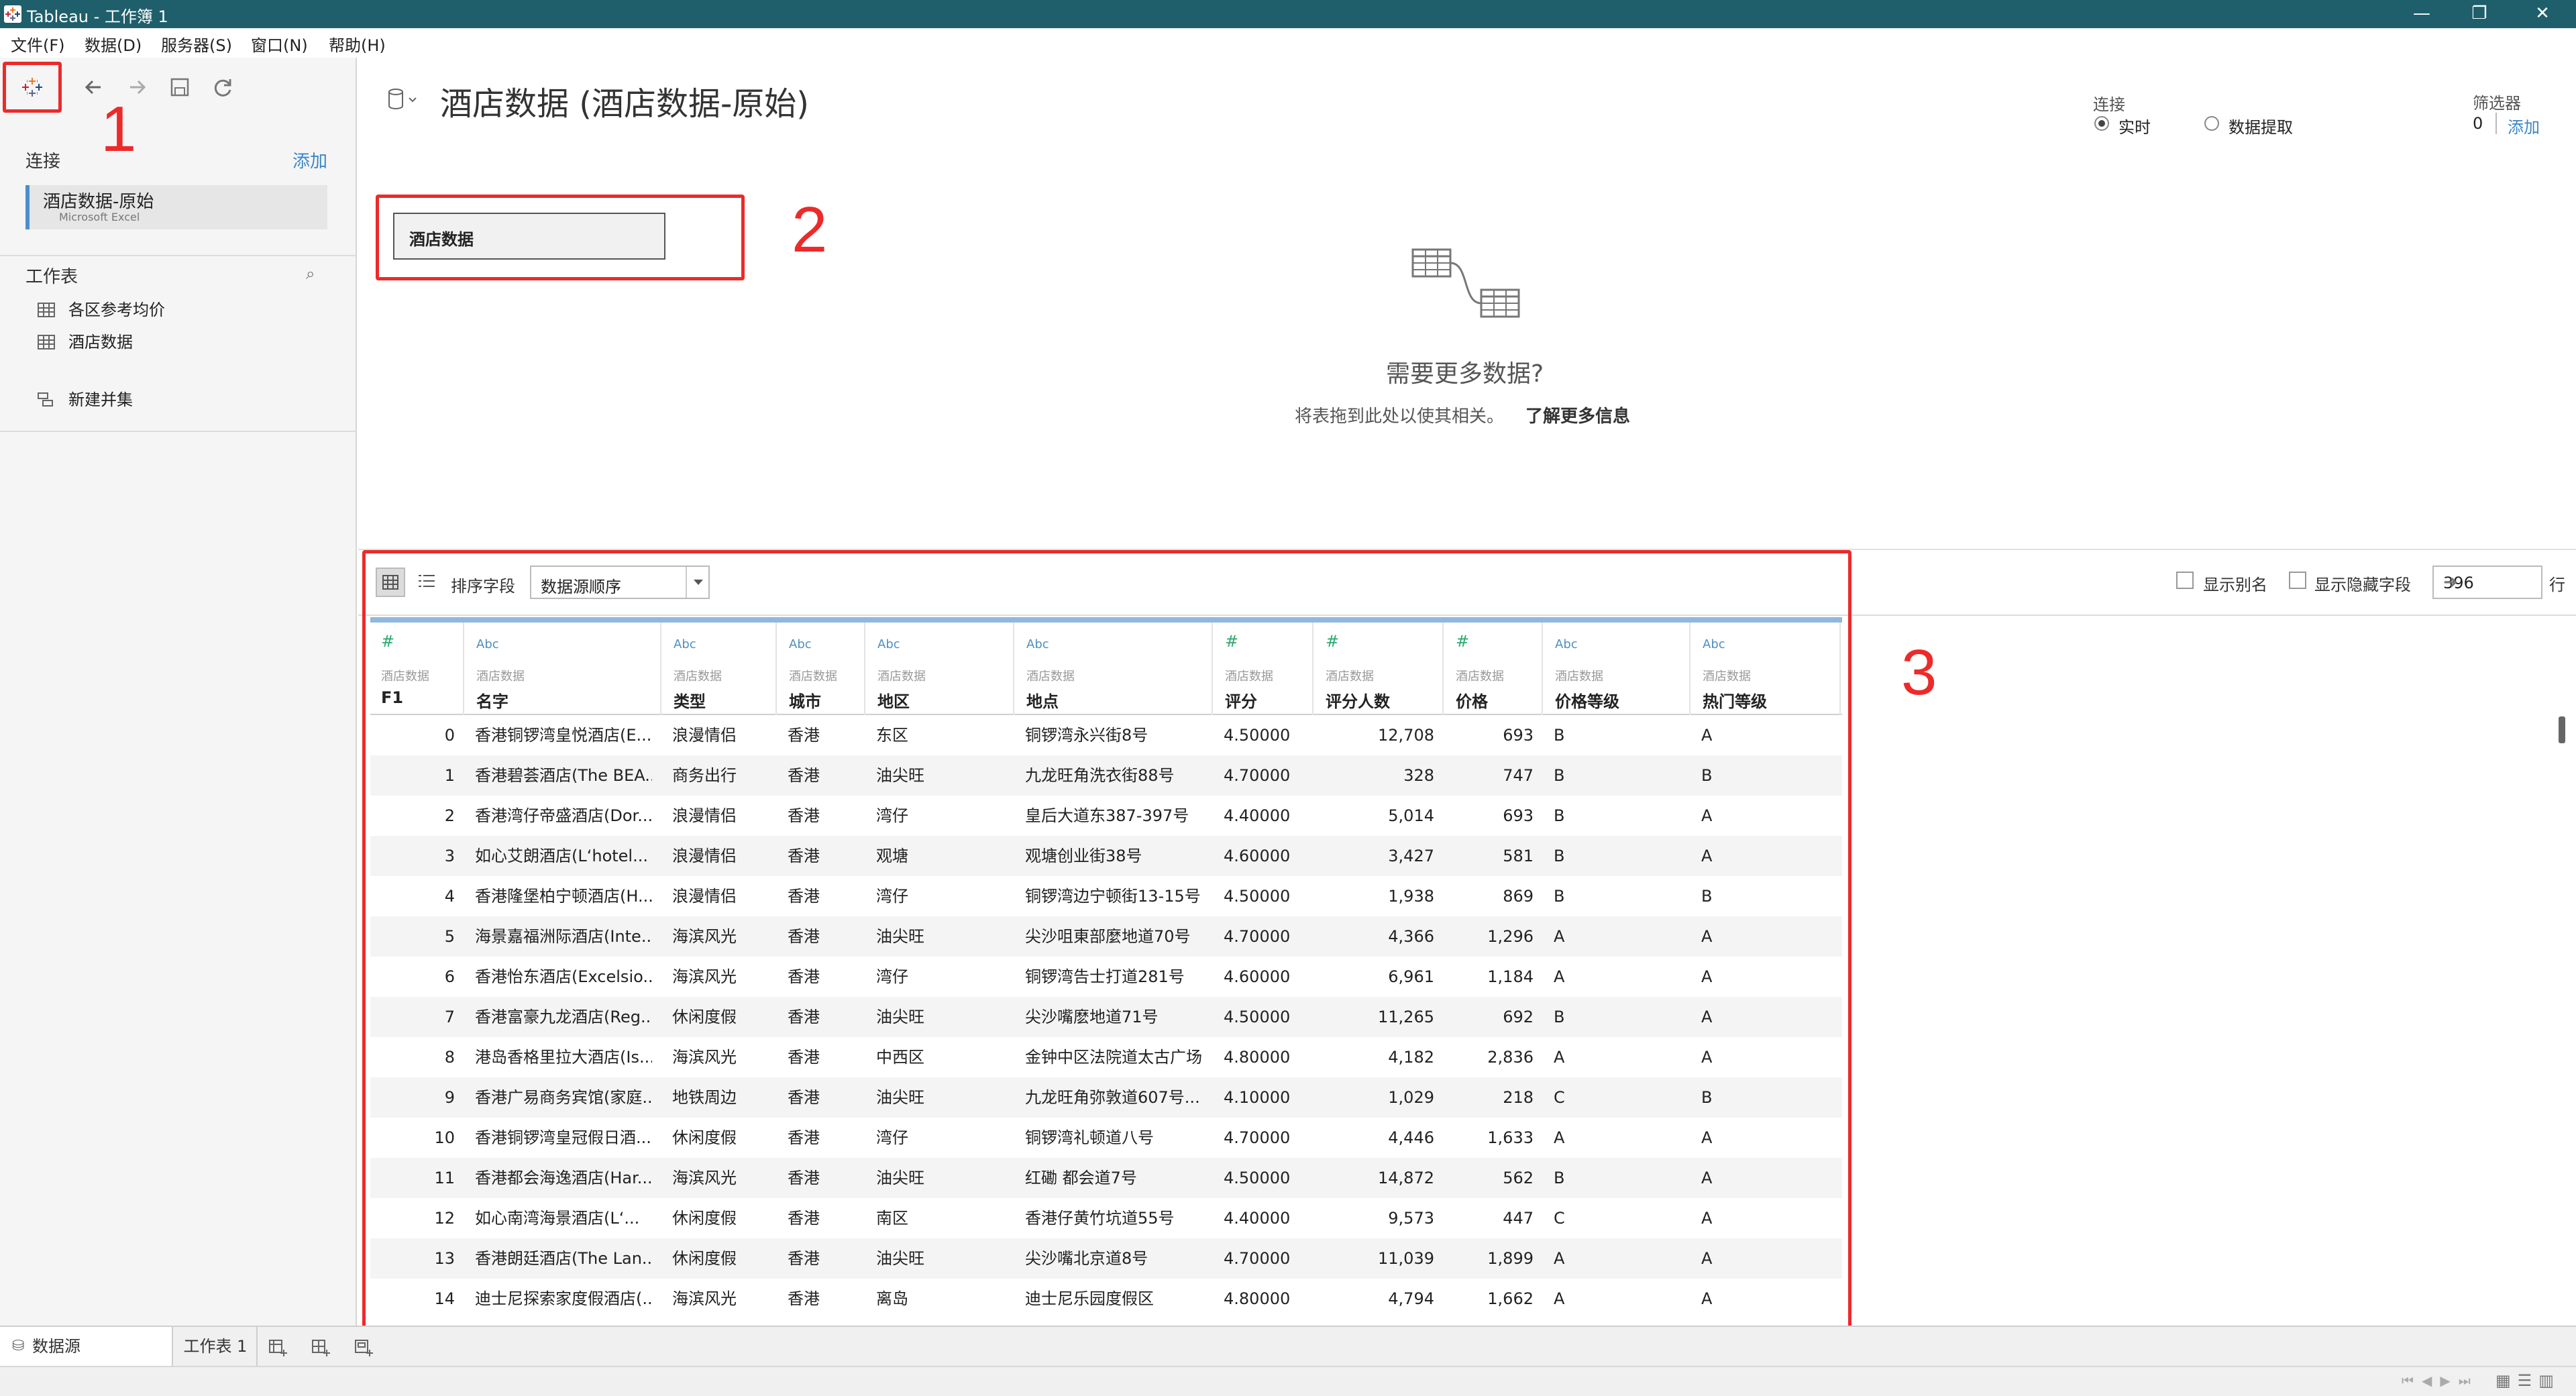 The height and width of the screenshot is (1396, 2576). Describe the element at coordinates (1288, 14) in the screenshot. I see `title-bar: Tableau - 工作簿 1 — ❐ ✕` at that location.